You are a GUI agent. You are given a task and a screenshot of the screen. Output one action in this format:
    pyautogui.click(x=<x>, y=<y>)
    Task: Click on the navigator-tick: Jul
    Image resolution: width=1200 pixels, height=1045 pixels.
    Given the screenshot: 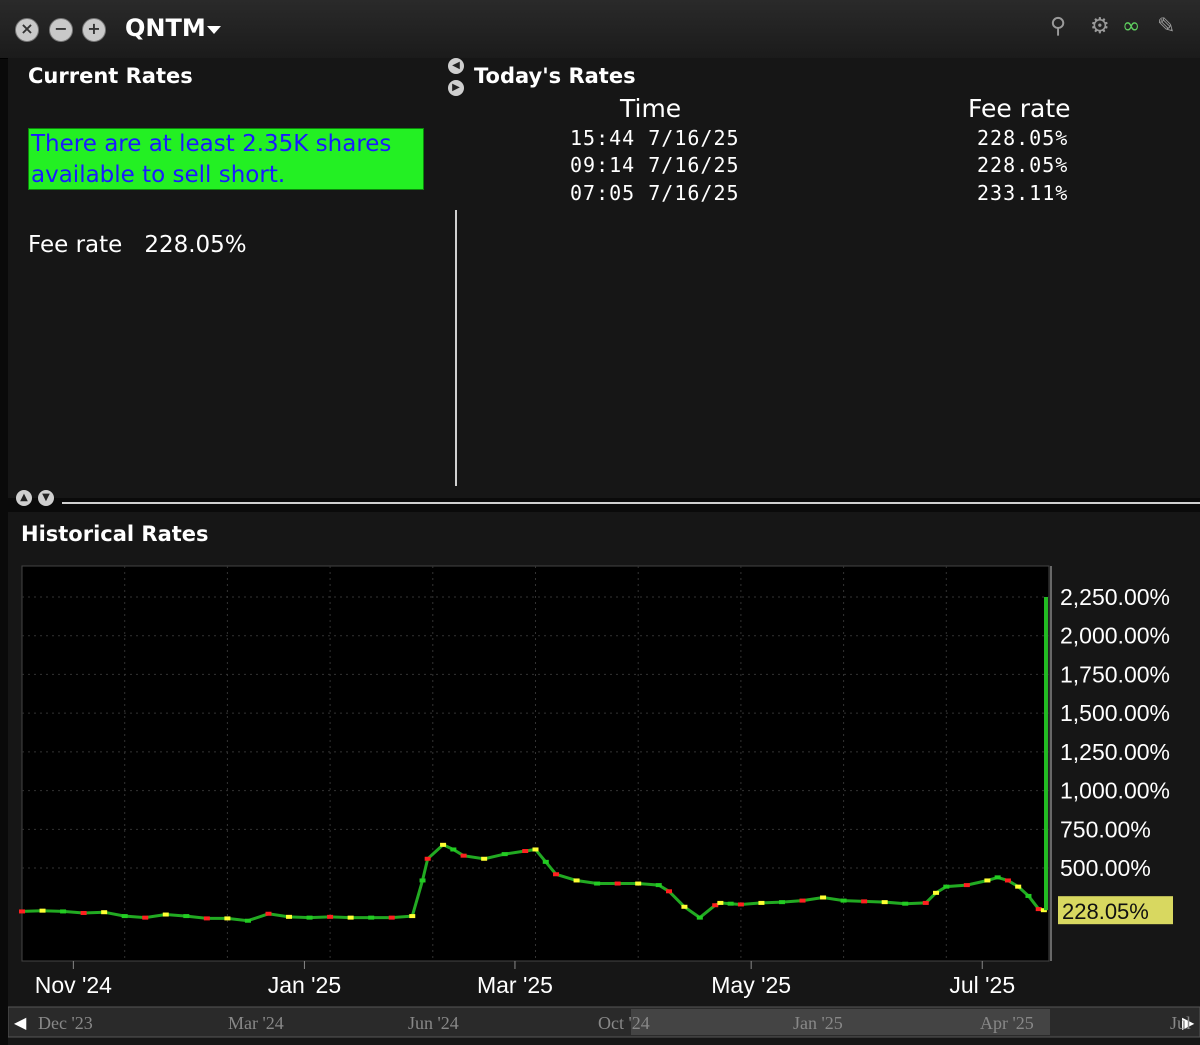 What is the action you would take?
    pyautogui.click(x=1180, y=1023)
    